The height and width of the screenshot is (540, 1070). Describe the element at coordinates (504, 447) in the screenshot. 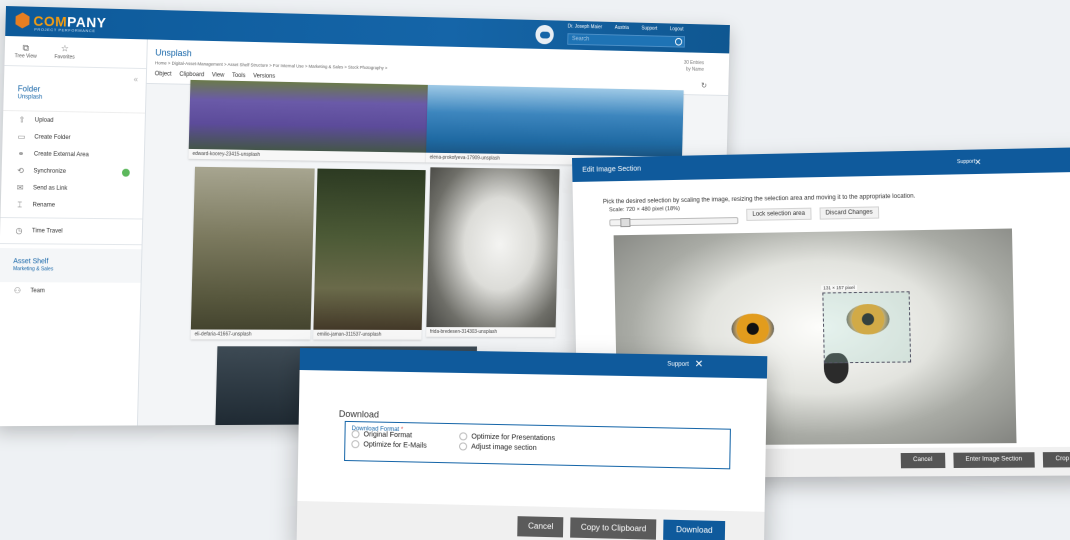

I see `option-label: Adjust image section` at that location.